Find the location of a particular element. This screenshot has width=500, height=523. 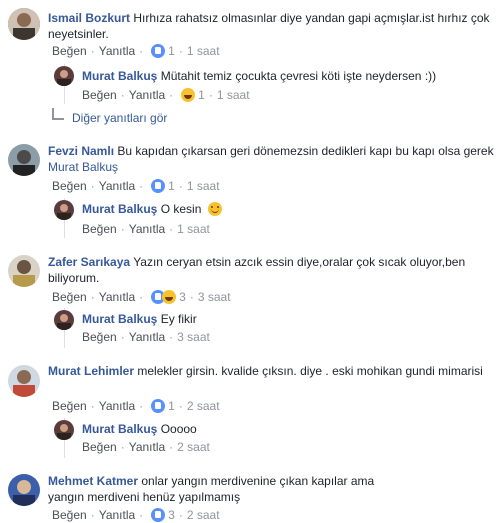

reply-actions: Beğen · Yanıtla · 1 · 1 saat is located at coordinates (166, 95).